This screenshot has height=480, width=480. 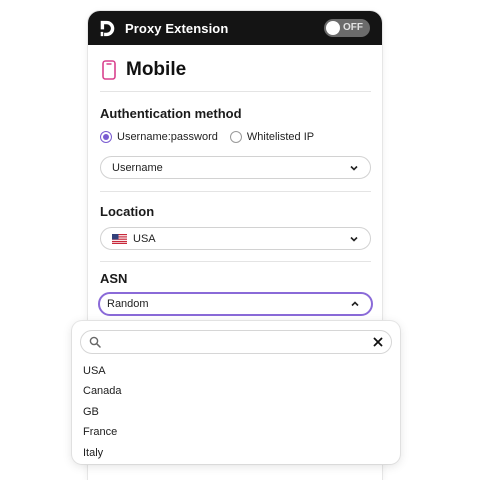 I want to click on radio-whitelisted-ip: Whitelisted IP, so click(x=272, y=137).